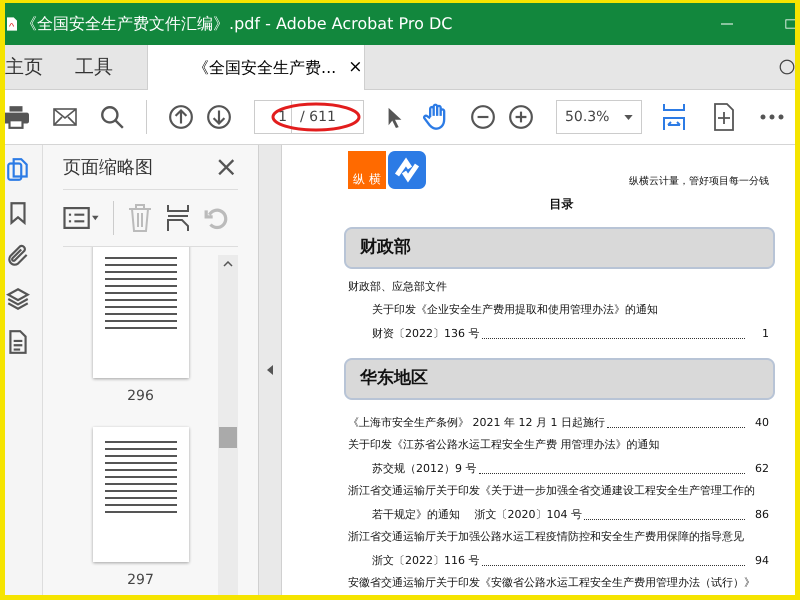 This screenshot has height=600, width=800. What do you see at coordinates (483, 117) in the screenshot?
I see `zoom-out-icon` at bounding box center [483, 117].